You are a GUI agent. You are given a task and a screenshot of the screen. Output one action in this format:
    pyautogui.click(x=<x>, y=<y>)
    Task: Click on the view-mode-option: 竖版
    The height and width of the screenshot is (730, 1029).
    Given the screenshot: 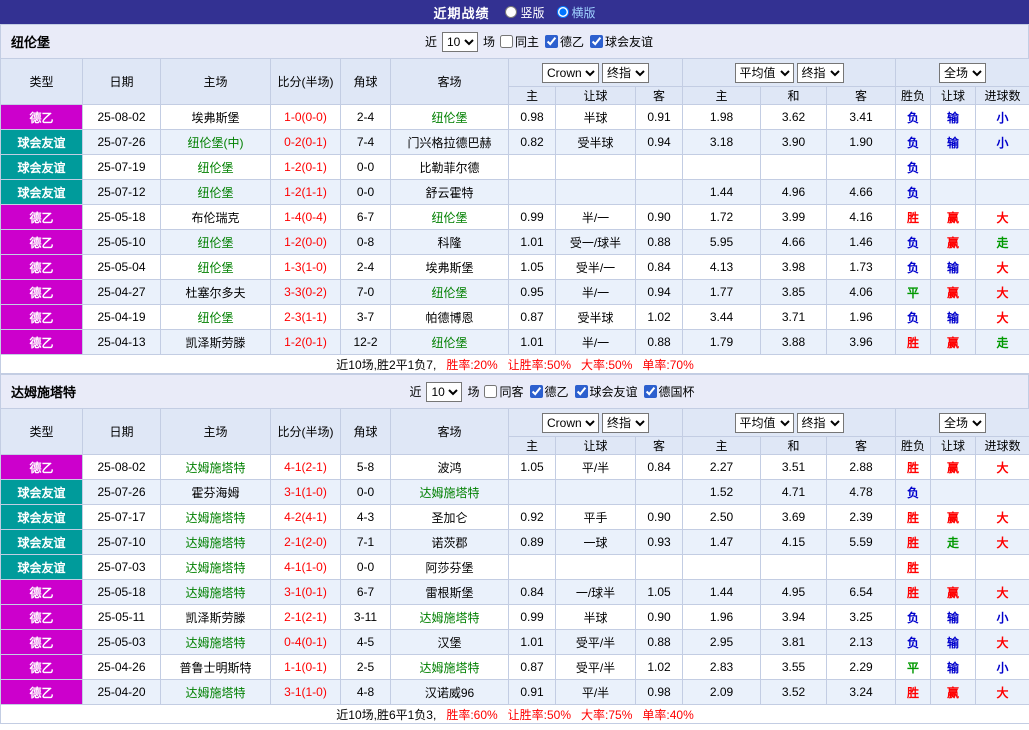 What is the action you would take?
    pyautogui.click(x=525, y=12)
    